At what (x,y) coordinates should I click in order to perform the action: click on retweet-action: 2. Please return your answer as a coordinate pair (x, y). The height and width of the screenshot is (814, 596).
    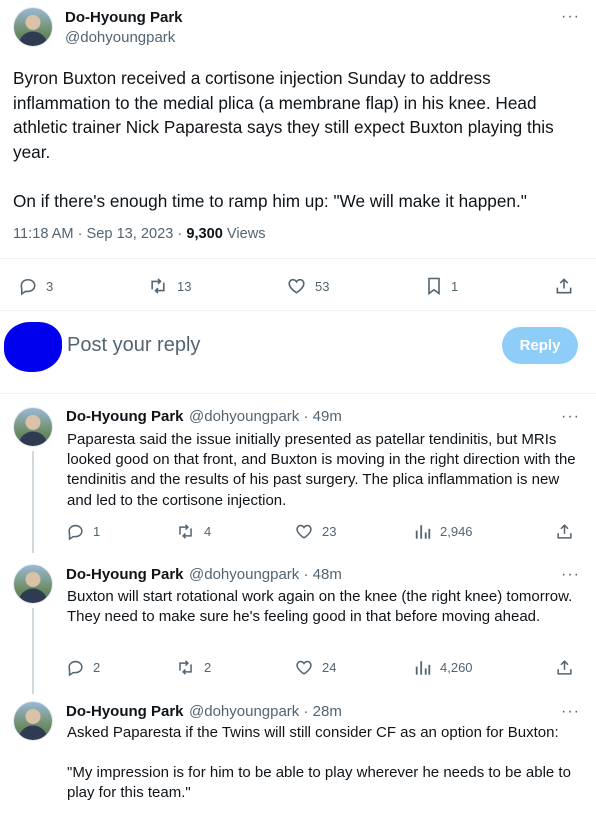
    Looking at the image, I should click on (193, 667).